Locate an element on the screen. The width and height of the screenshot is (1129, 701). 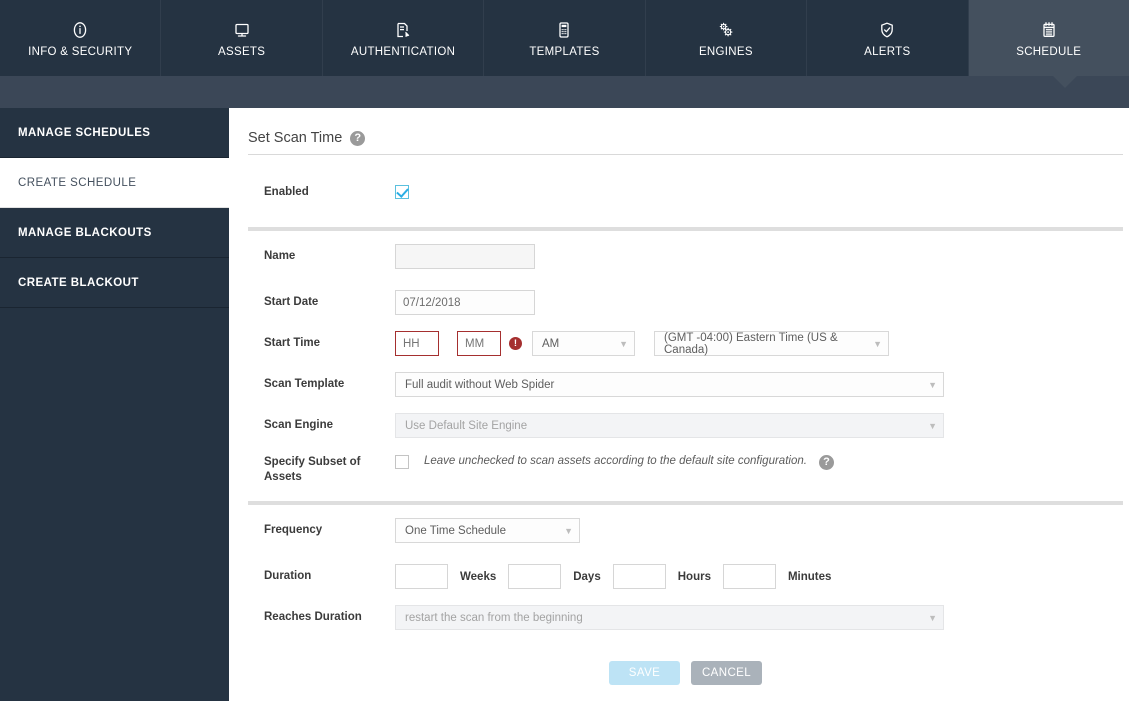
nav-tab-label: TEMPLATES is located at coordinates (564, 51).